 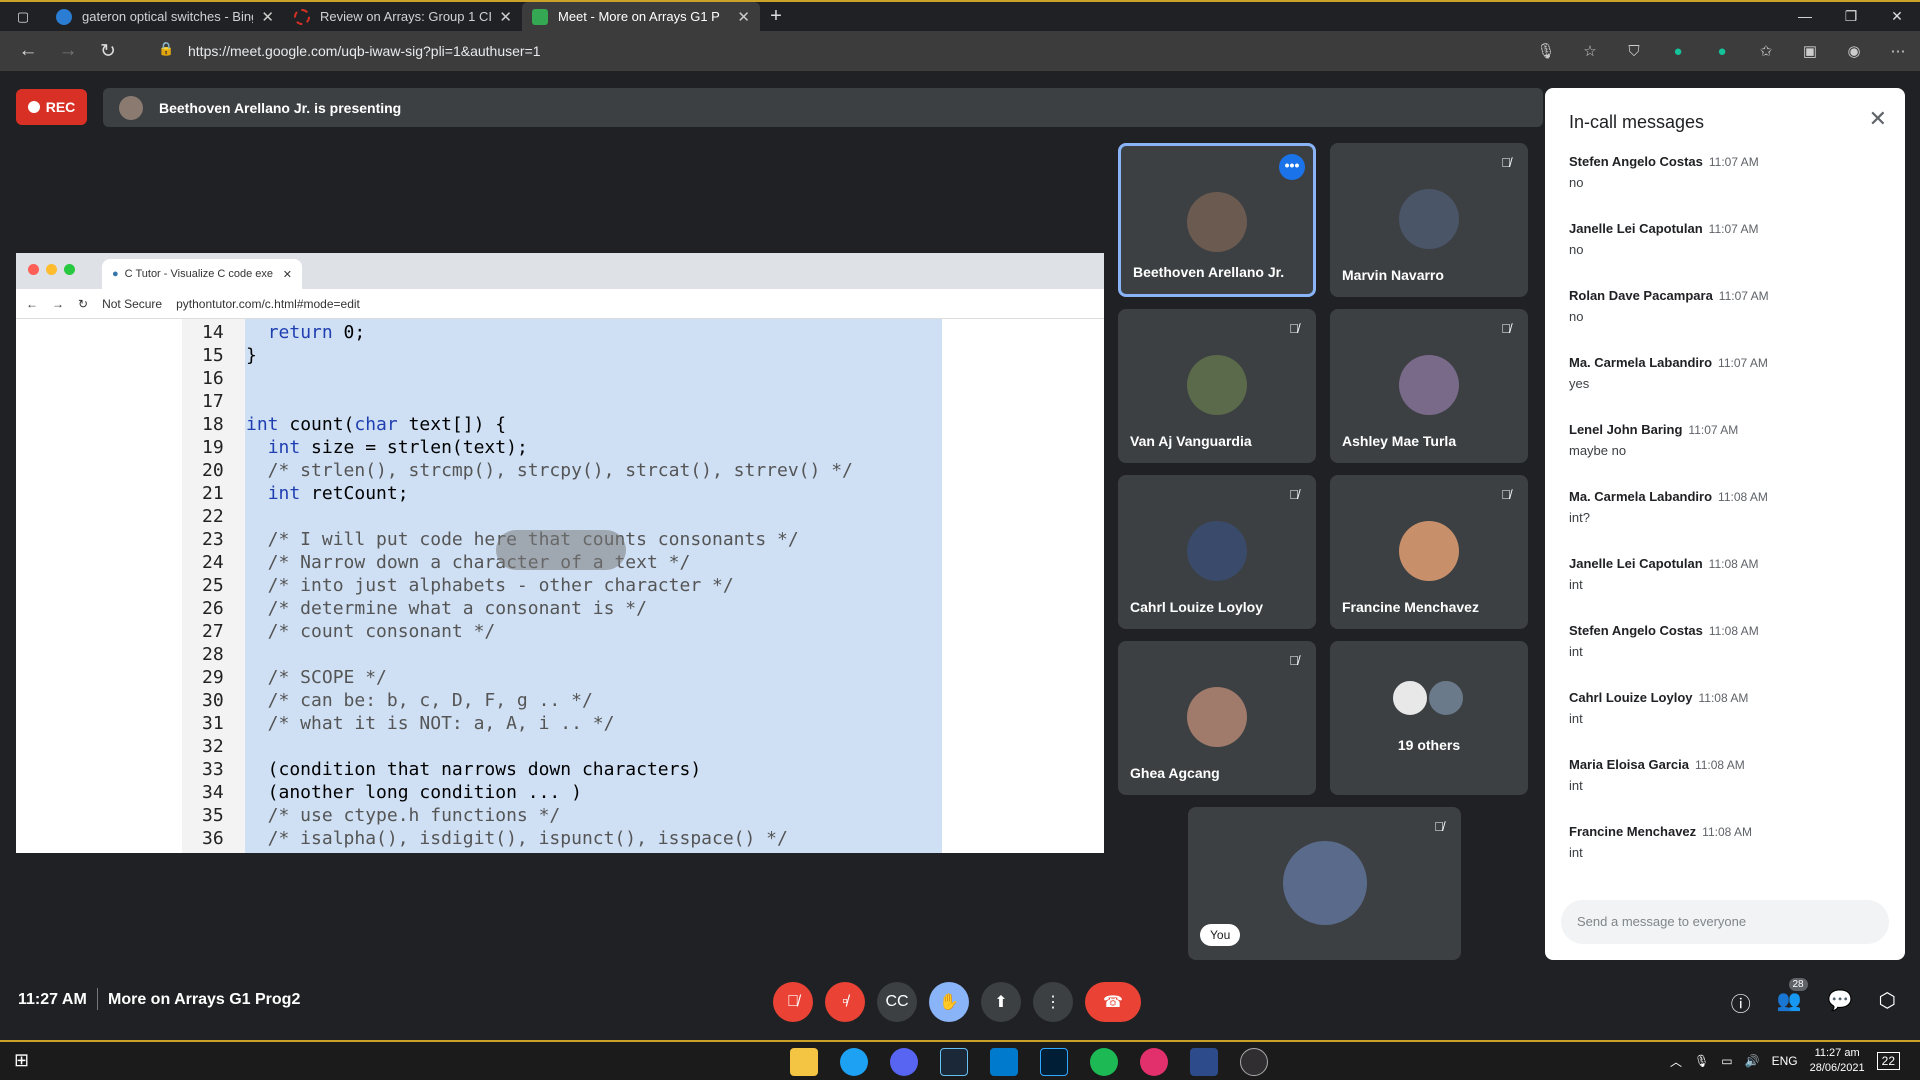 I want to click on back-icon: ←, so click(x=28, y=51).